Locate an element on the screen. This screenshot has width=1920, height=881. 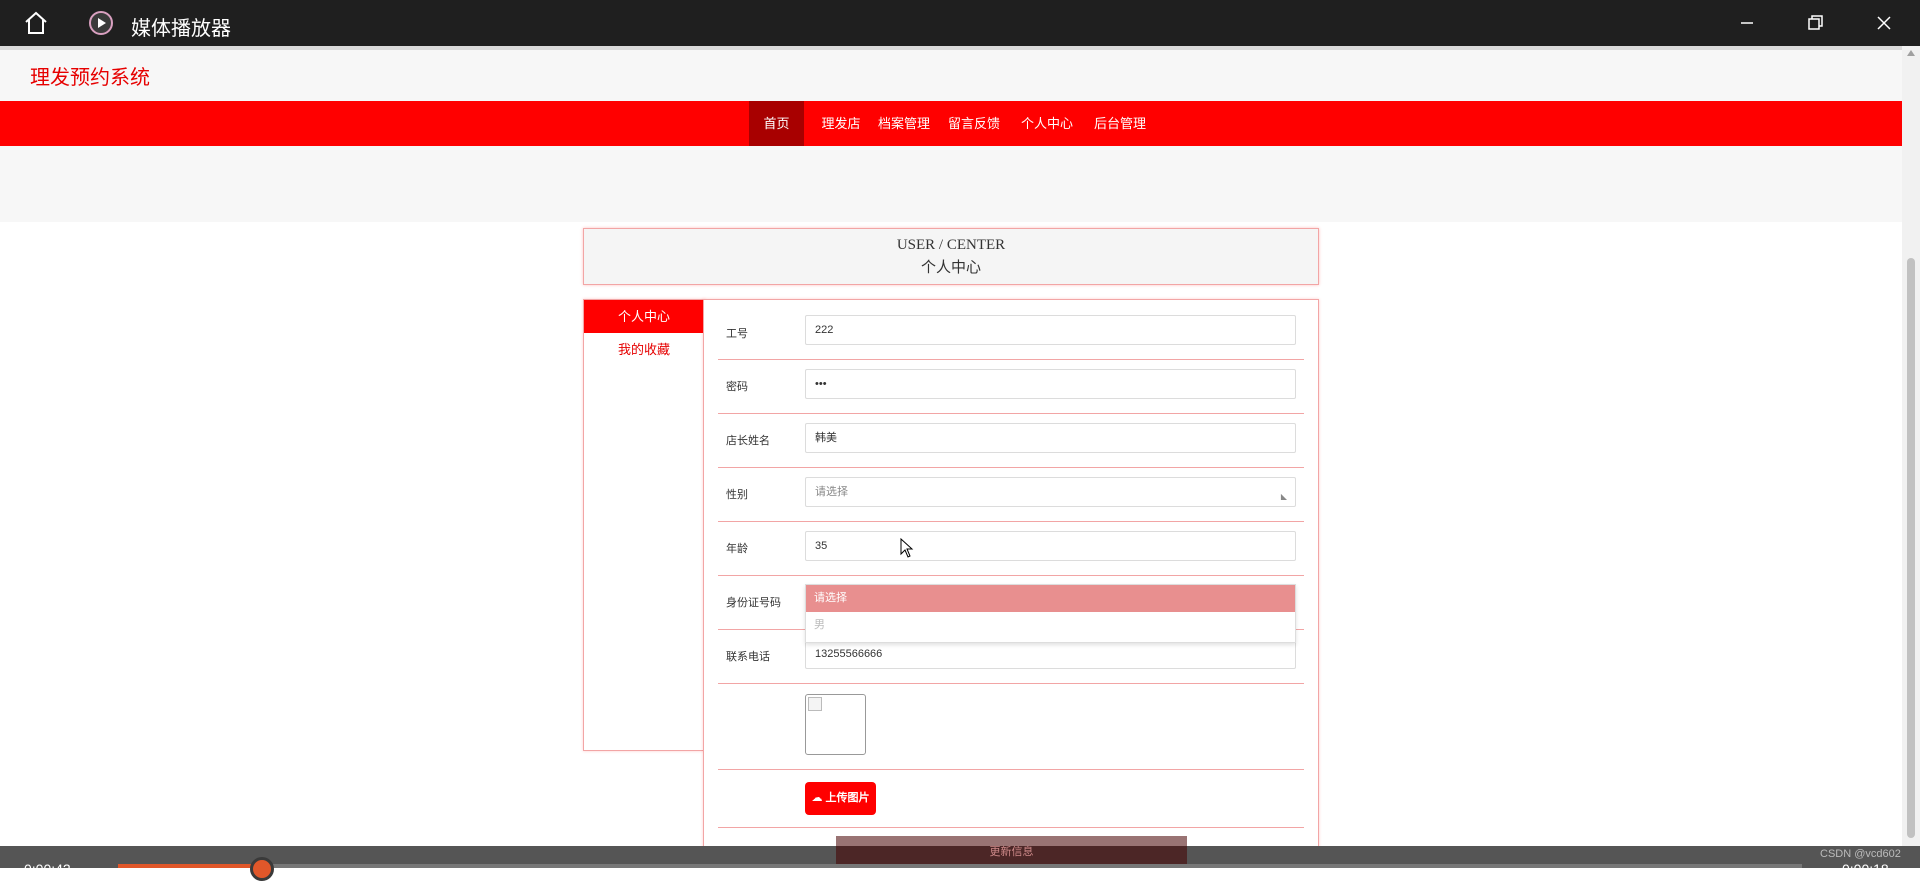
mouse-cursor-icon is located at coordinates (907, 548).